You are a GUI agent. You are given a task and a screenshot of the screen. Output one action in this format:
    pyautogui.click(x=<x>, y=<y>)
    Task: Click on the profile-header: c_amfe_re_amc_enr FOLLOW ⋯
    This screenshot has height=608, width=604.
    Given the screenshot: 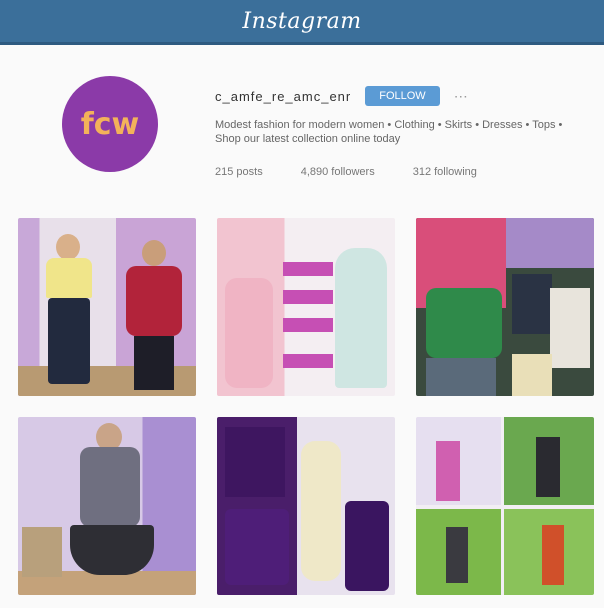 What is the action you would take?
    pyautogui.click(x=341, y=96)
    